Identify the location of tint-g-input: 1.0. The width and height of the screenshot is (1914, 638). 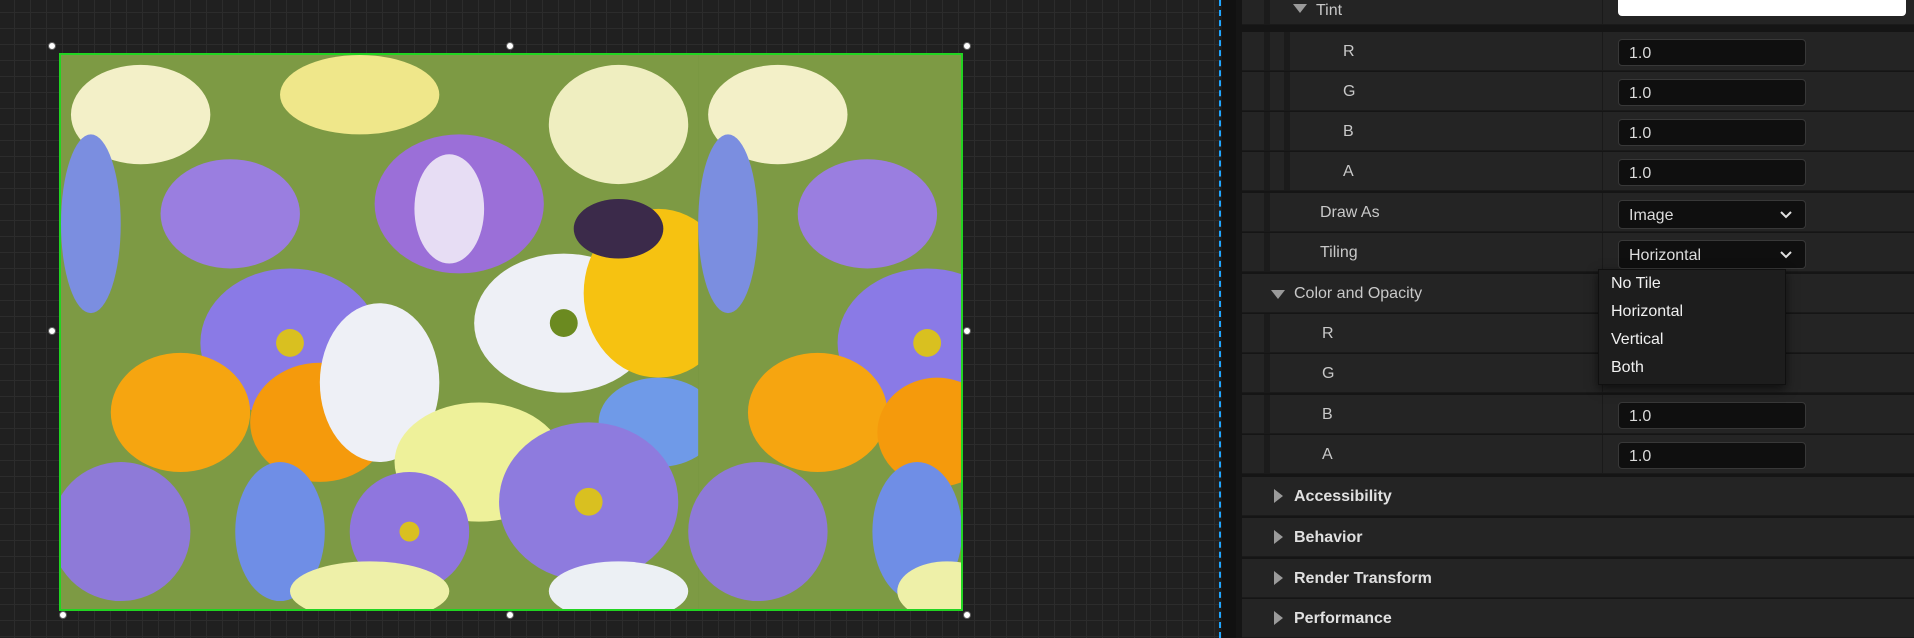
(1712, 92).